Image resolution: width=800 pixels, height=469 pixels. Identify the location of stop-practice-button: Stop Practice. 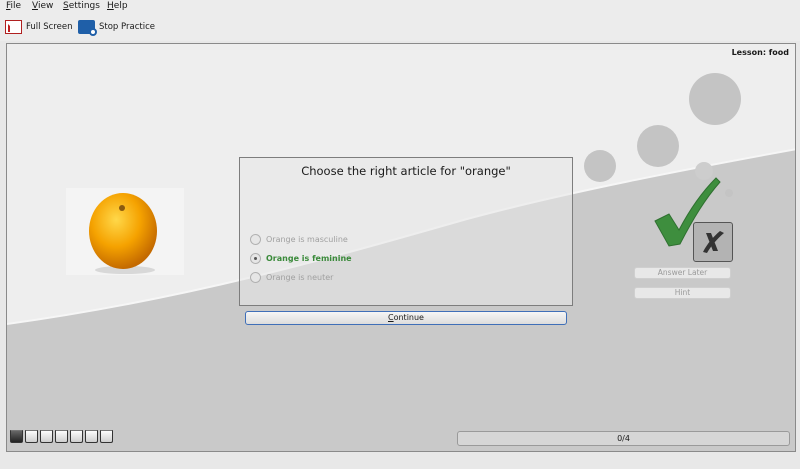
(116, 27).